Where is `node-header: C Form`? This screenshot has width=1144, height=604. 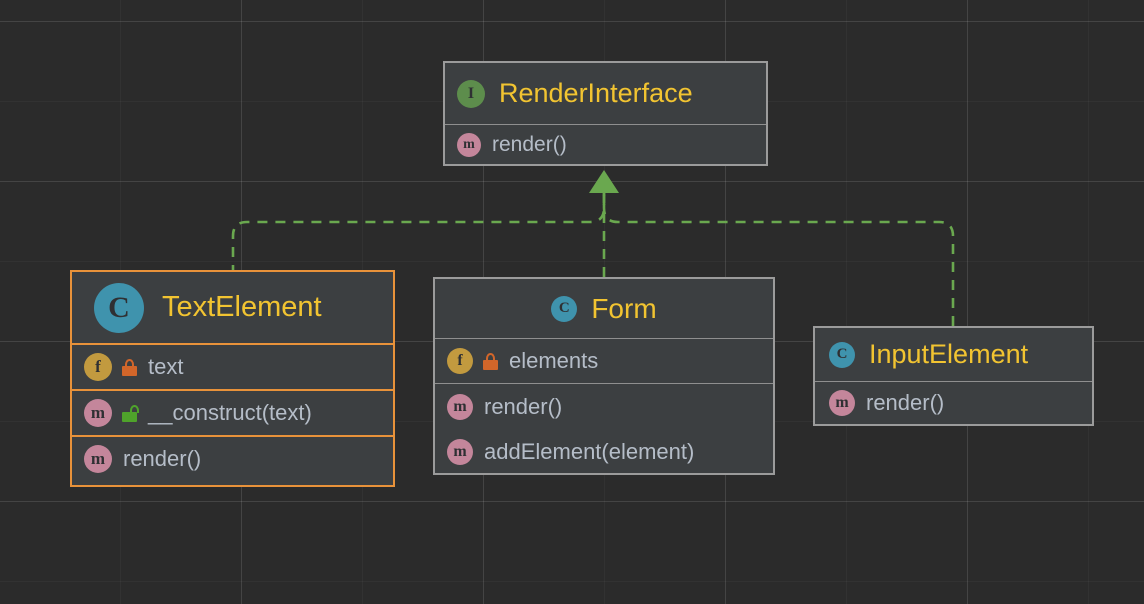 node-header: C Form is located at coordinates (604, 309).